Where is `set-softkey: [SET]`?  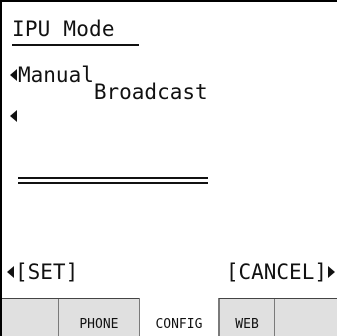 set-softkey: [SET] is located at coordinates (42, 272).